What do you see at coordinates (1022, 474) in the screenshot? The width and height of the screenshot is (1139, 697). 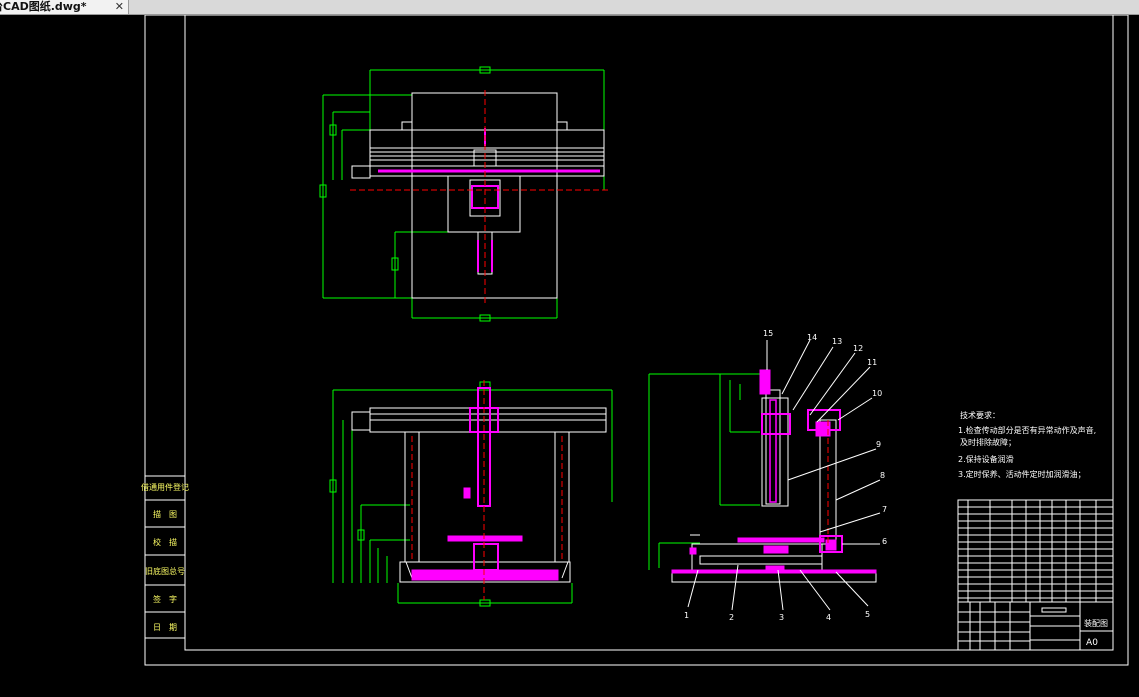 I see `tech-note-line-4: 3.定时保养、活动件定时加润滑油；` at bounding box center [1022, 474].